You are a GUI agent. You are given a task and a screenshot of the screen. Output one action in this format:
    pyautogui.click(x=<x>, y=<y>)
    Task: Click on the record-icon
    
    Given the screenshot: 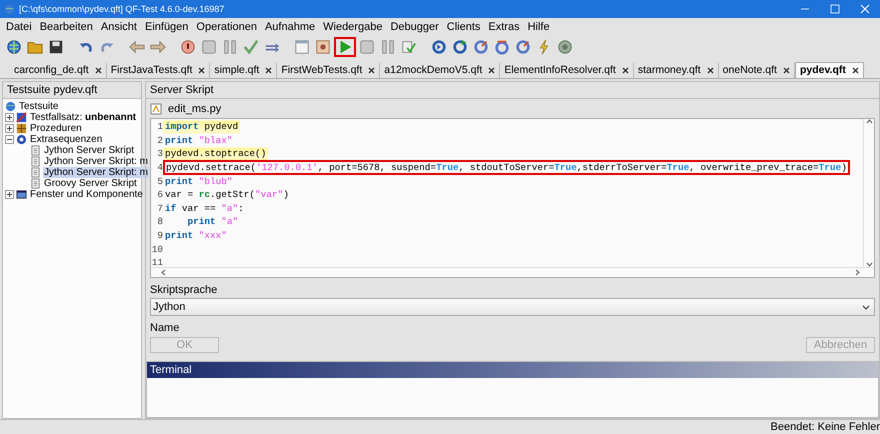 What is the action you would take?
    pyautogui.click(x=323, y=47)
    